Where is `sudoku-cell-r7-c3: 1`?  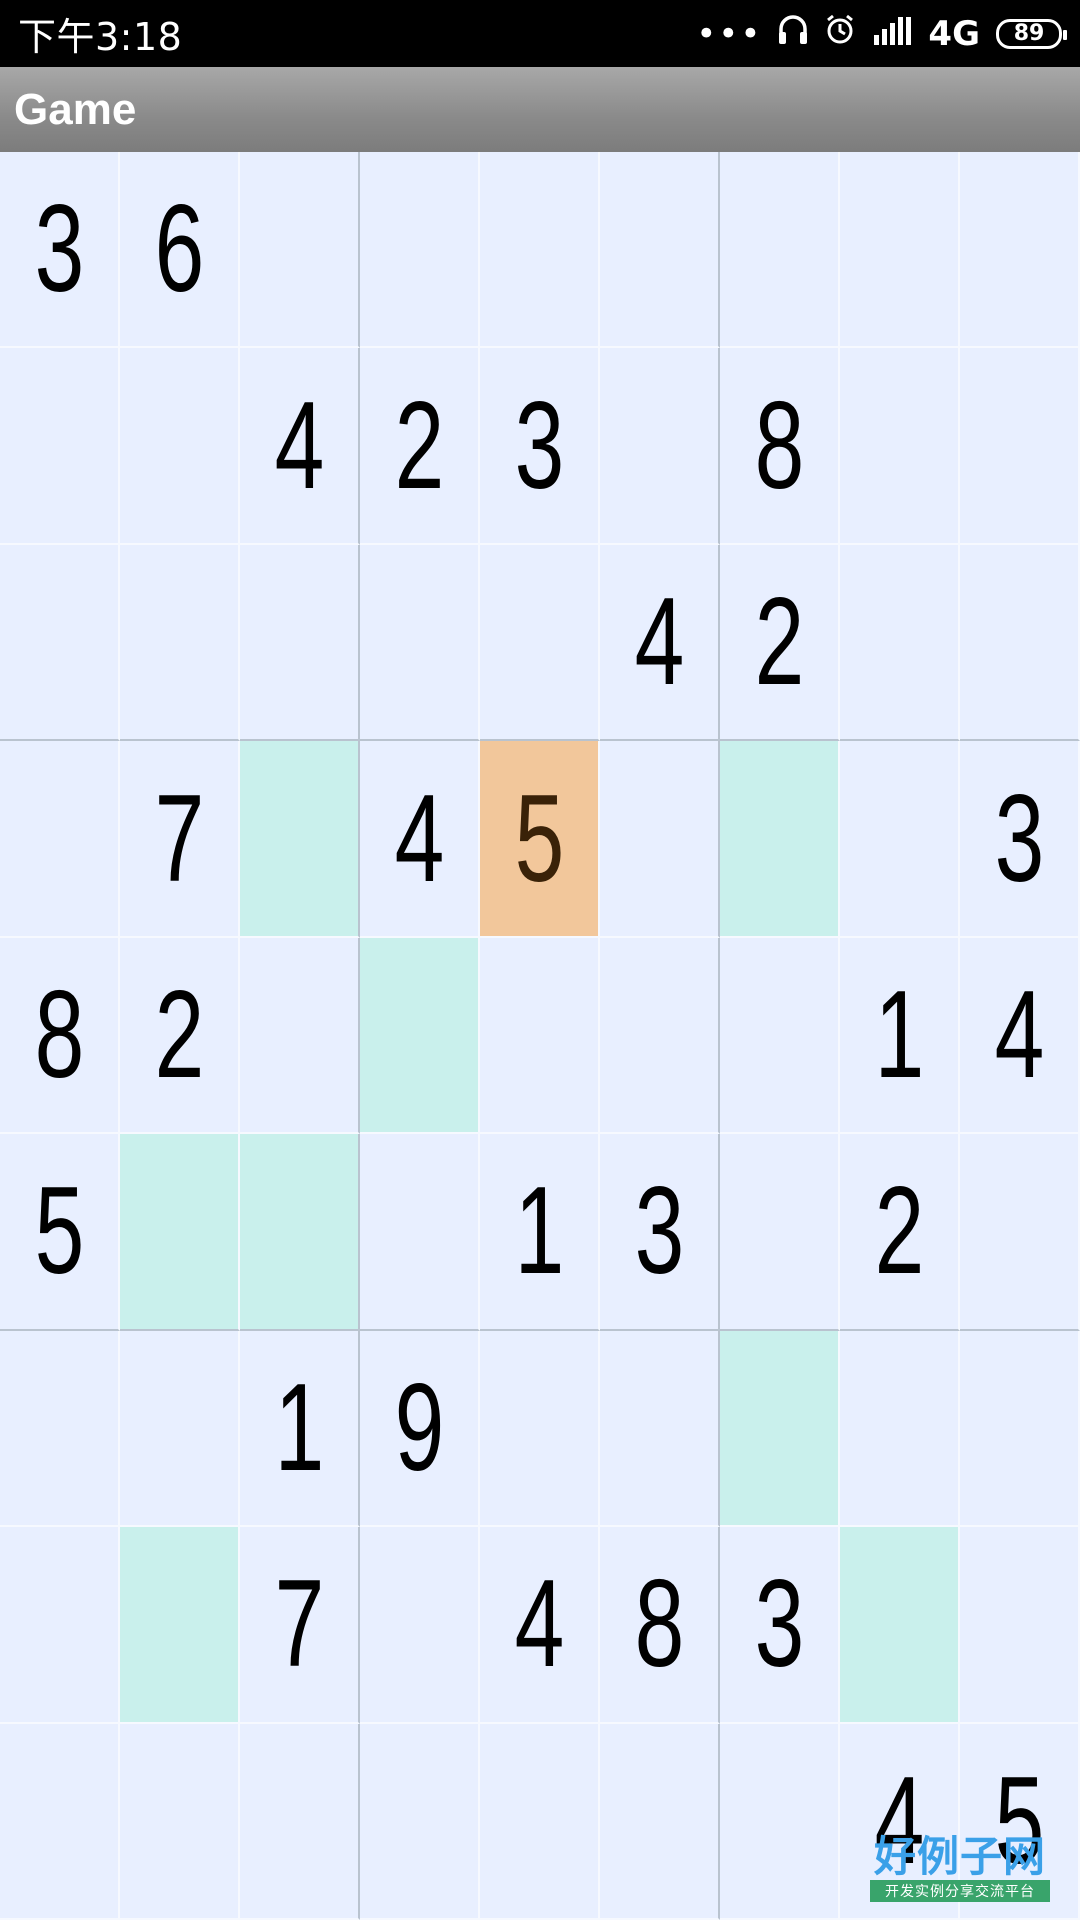 sudoku-cell-r7-c3: 1 is located at coordinates (300, 1429).